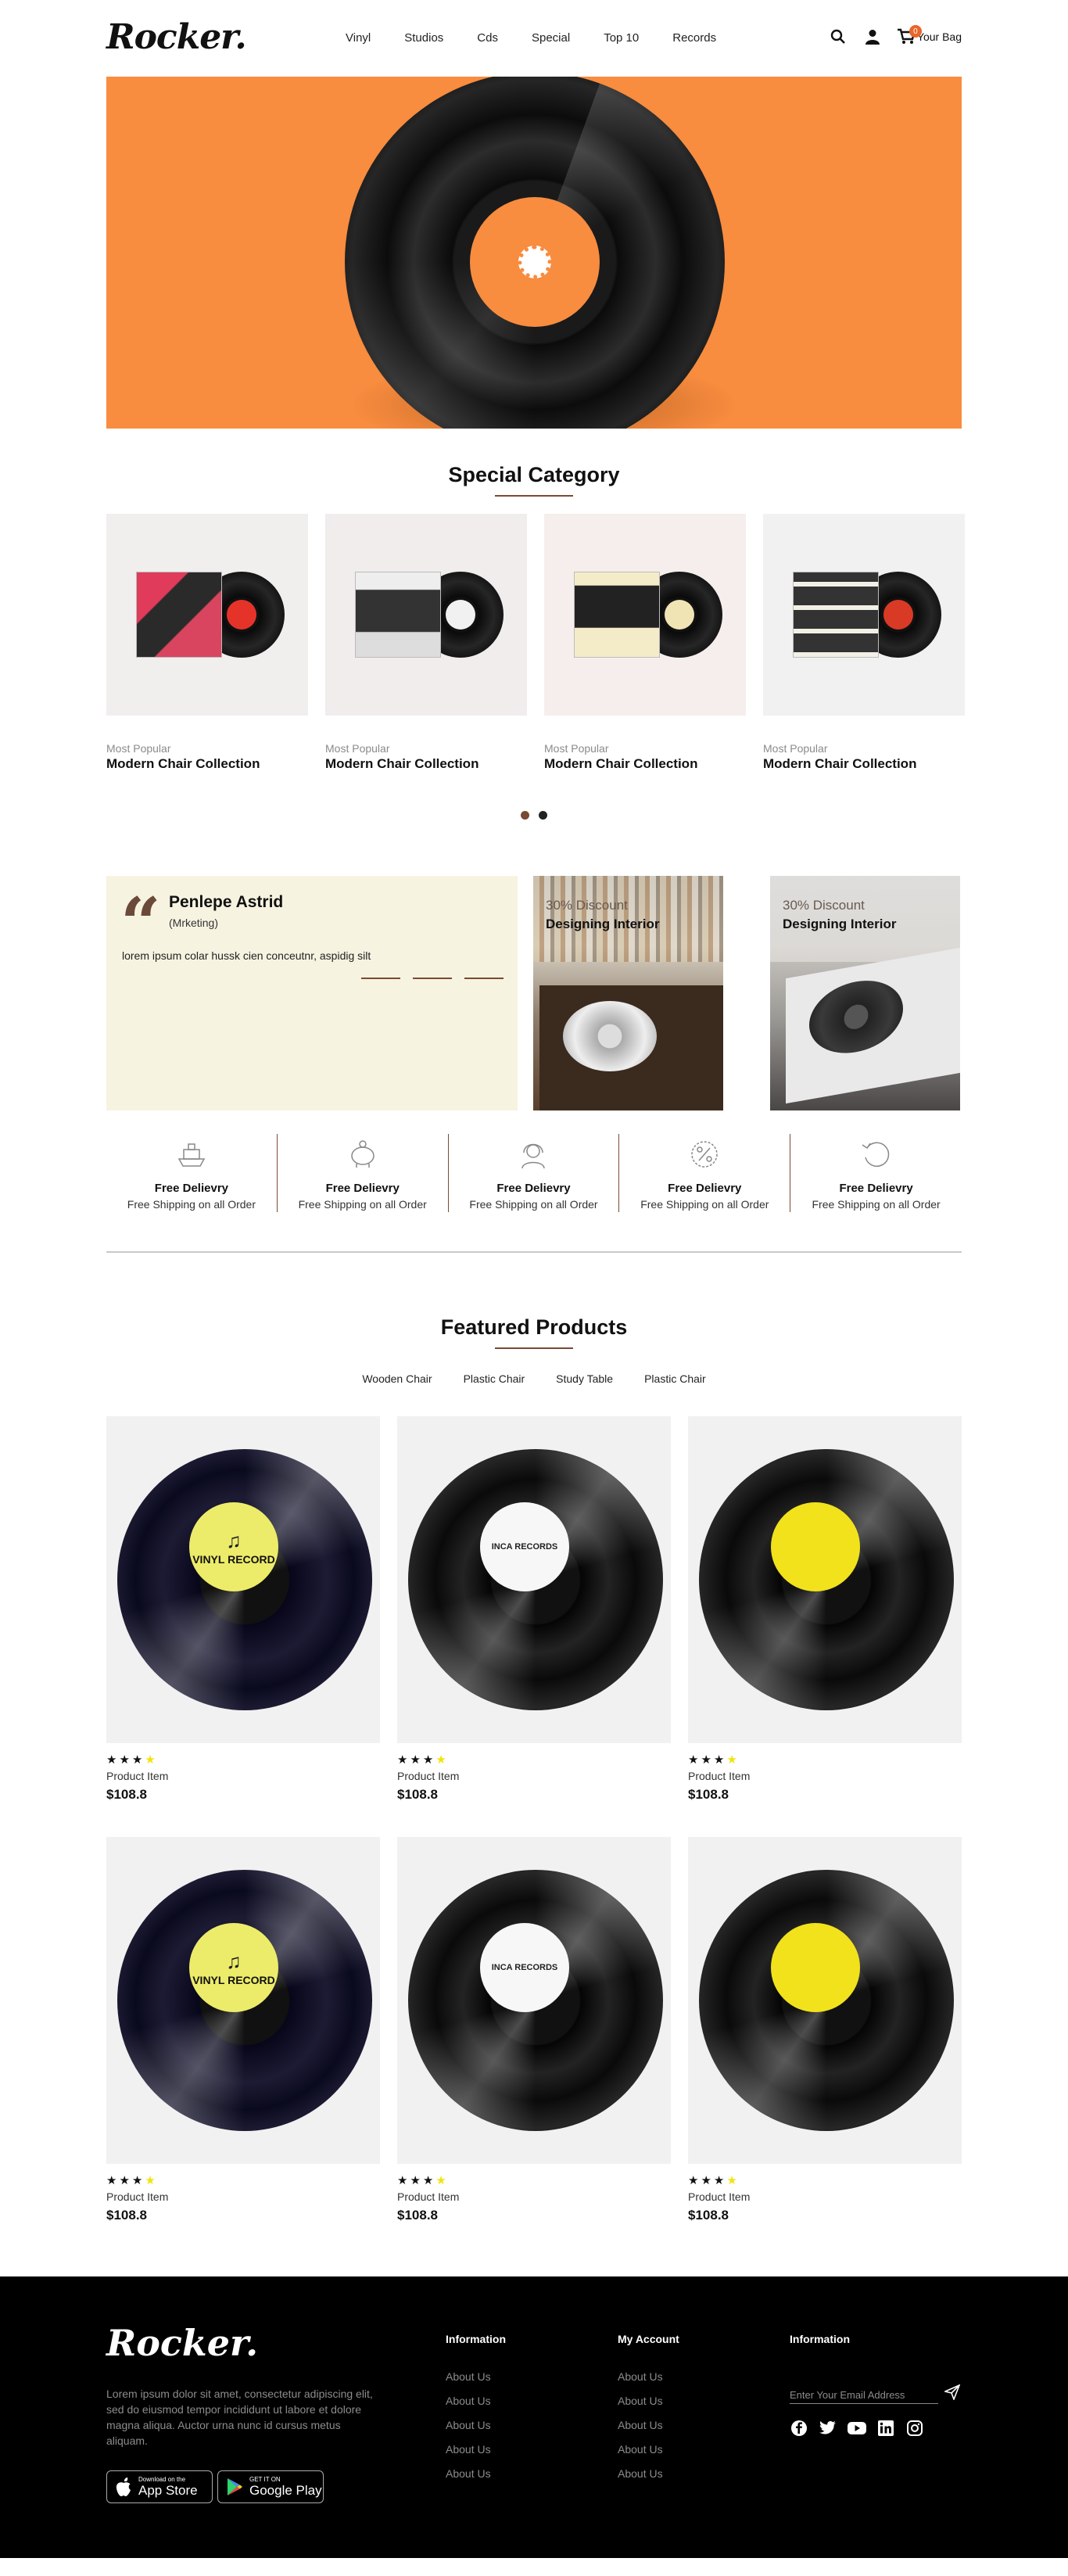 Image resolution: width=1068 pixels, height=2576 pixels. Describe the element at coordinates (648, 2339) in the screenshot. I see `footer-column-title: My Account` at that location.